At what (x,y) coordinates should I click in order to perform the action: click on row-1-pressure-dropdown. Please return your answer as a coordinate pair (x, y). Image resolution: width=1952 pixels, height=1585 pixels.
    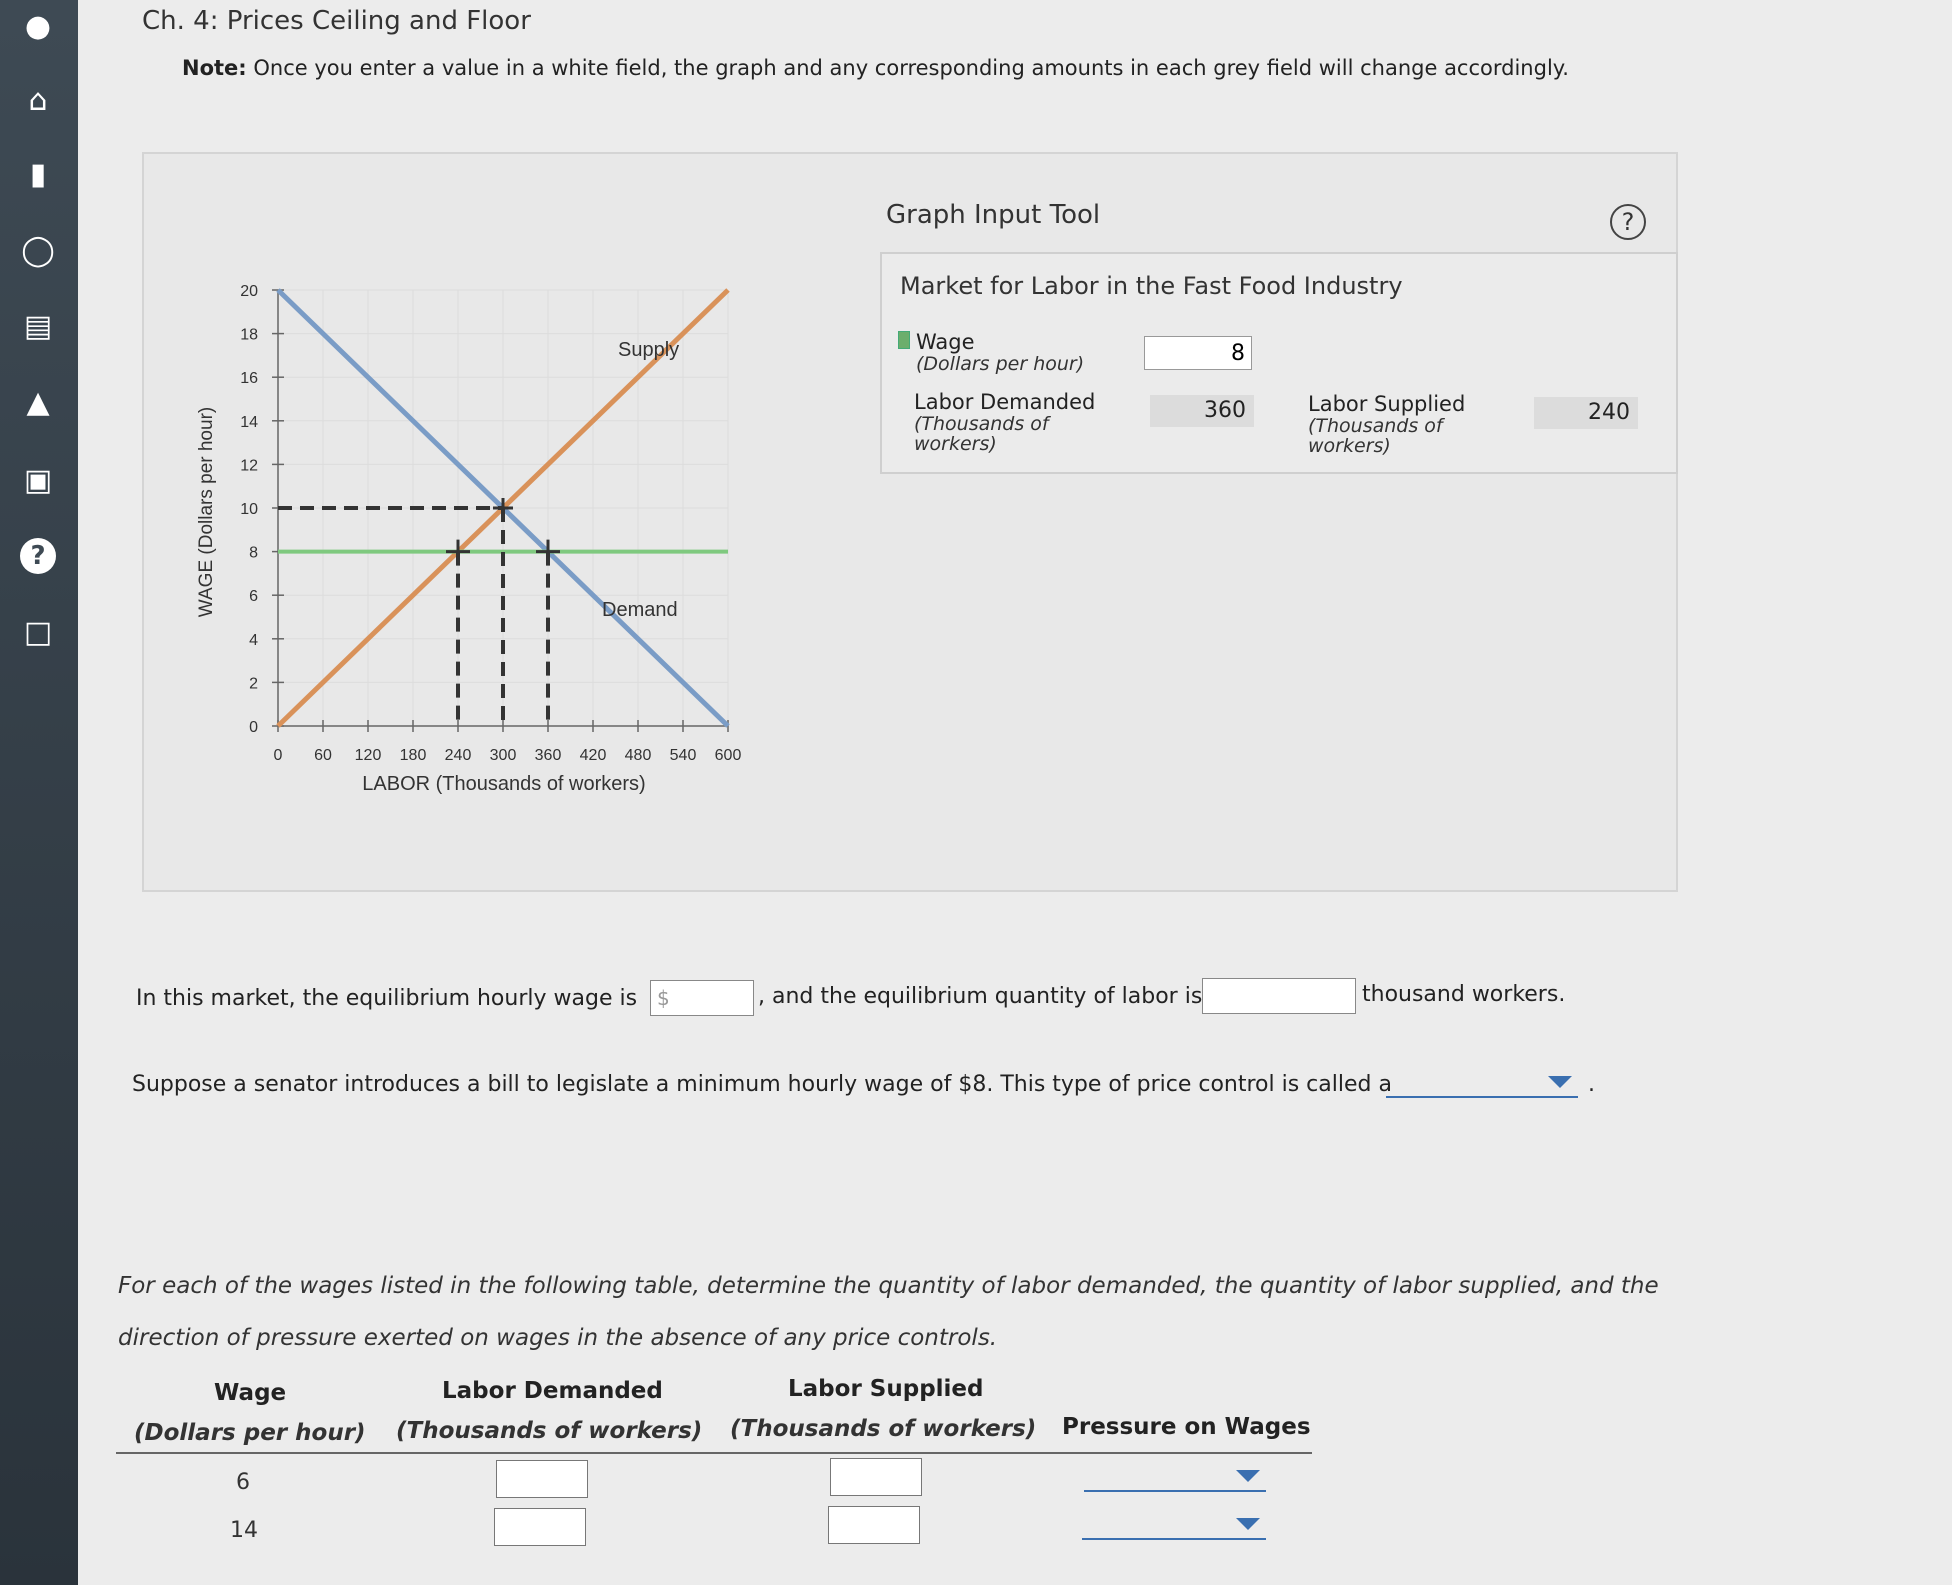
    Looking at the image, I should click on (1175, 1477).